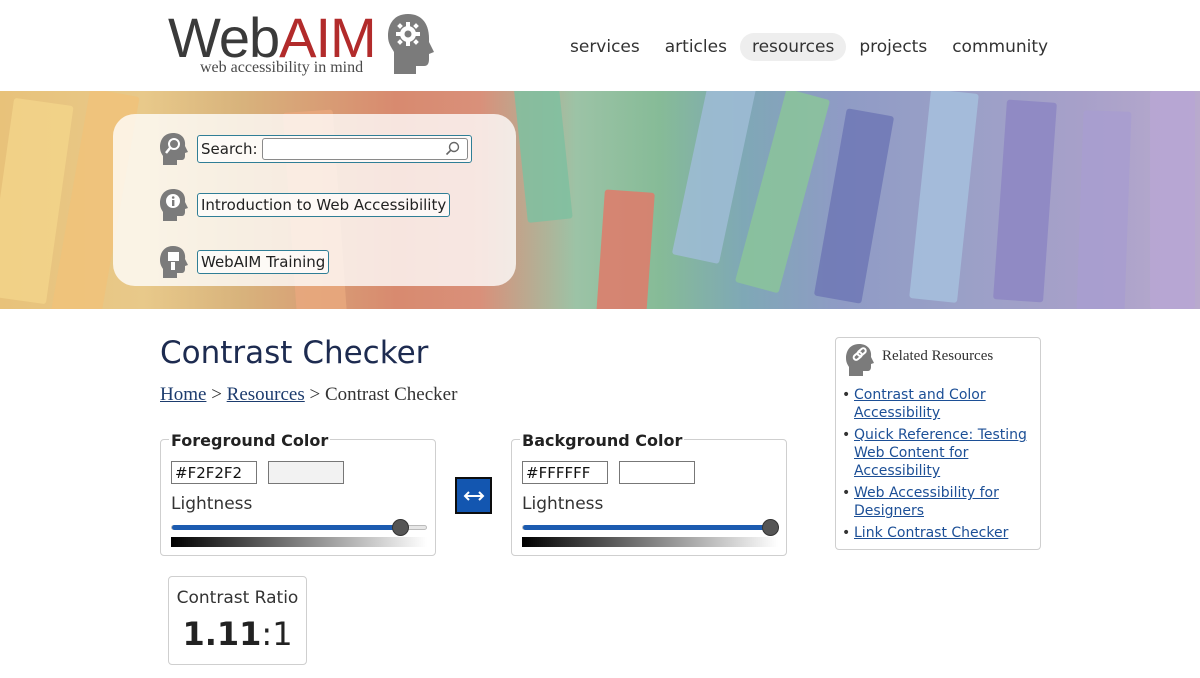 The height and width of the screenshot is (678, 1200). What do you see at coordinates (400, 527) in the screenshot?
I see `foreground-slider-knob` at bounding box center [400, 527].